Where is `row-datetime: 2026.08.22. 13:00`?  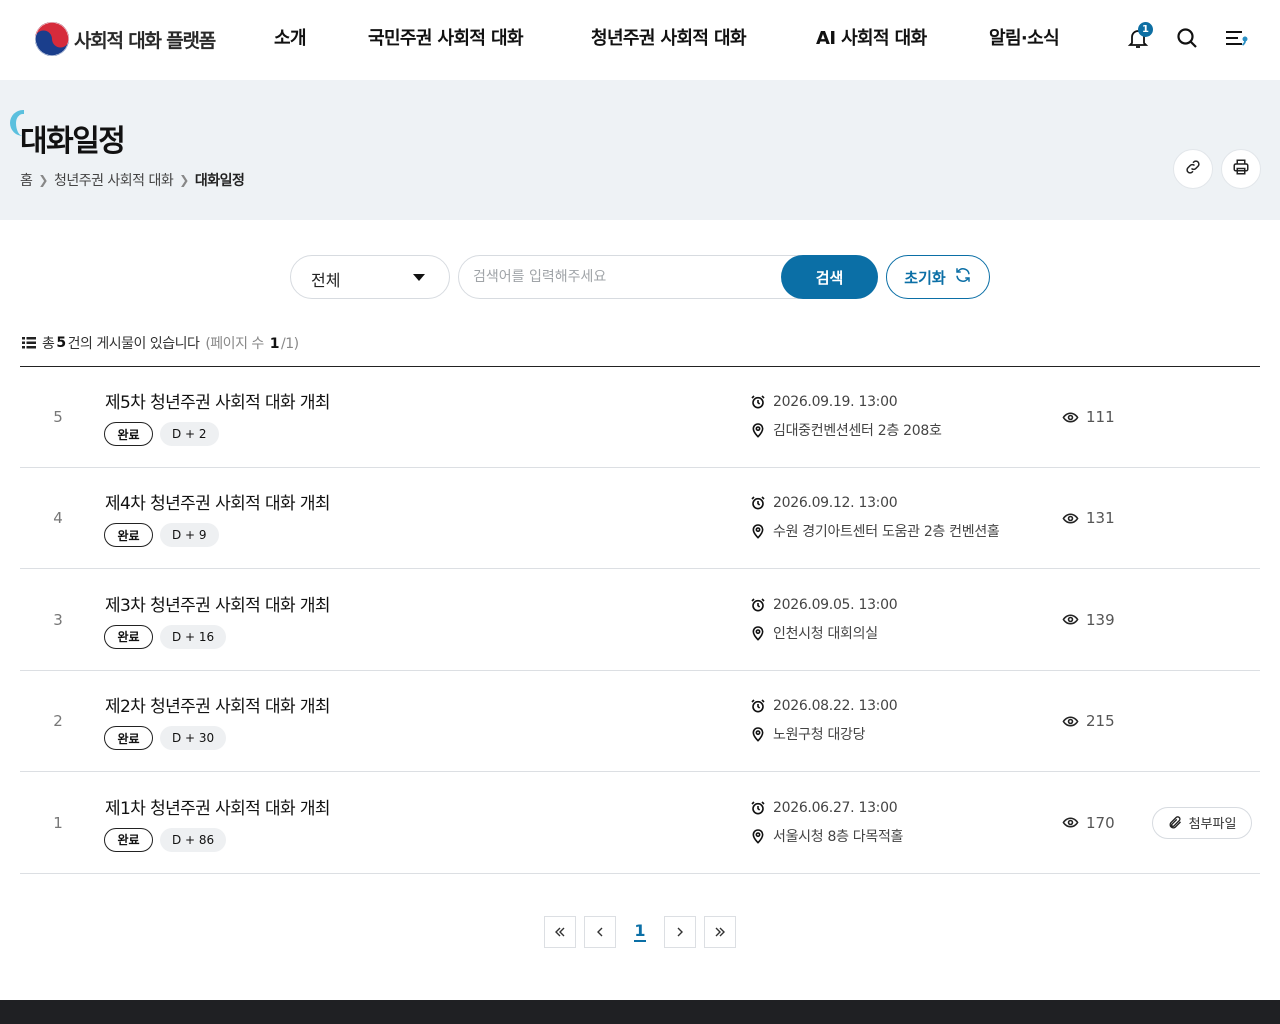
row-datetime: 2026.08.22. 13:00 is located at coordinates (824, 706).